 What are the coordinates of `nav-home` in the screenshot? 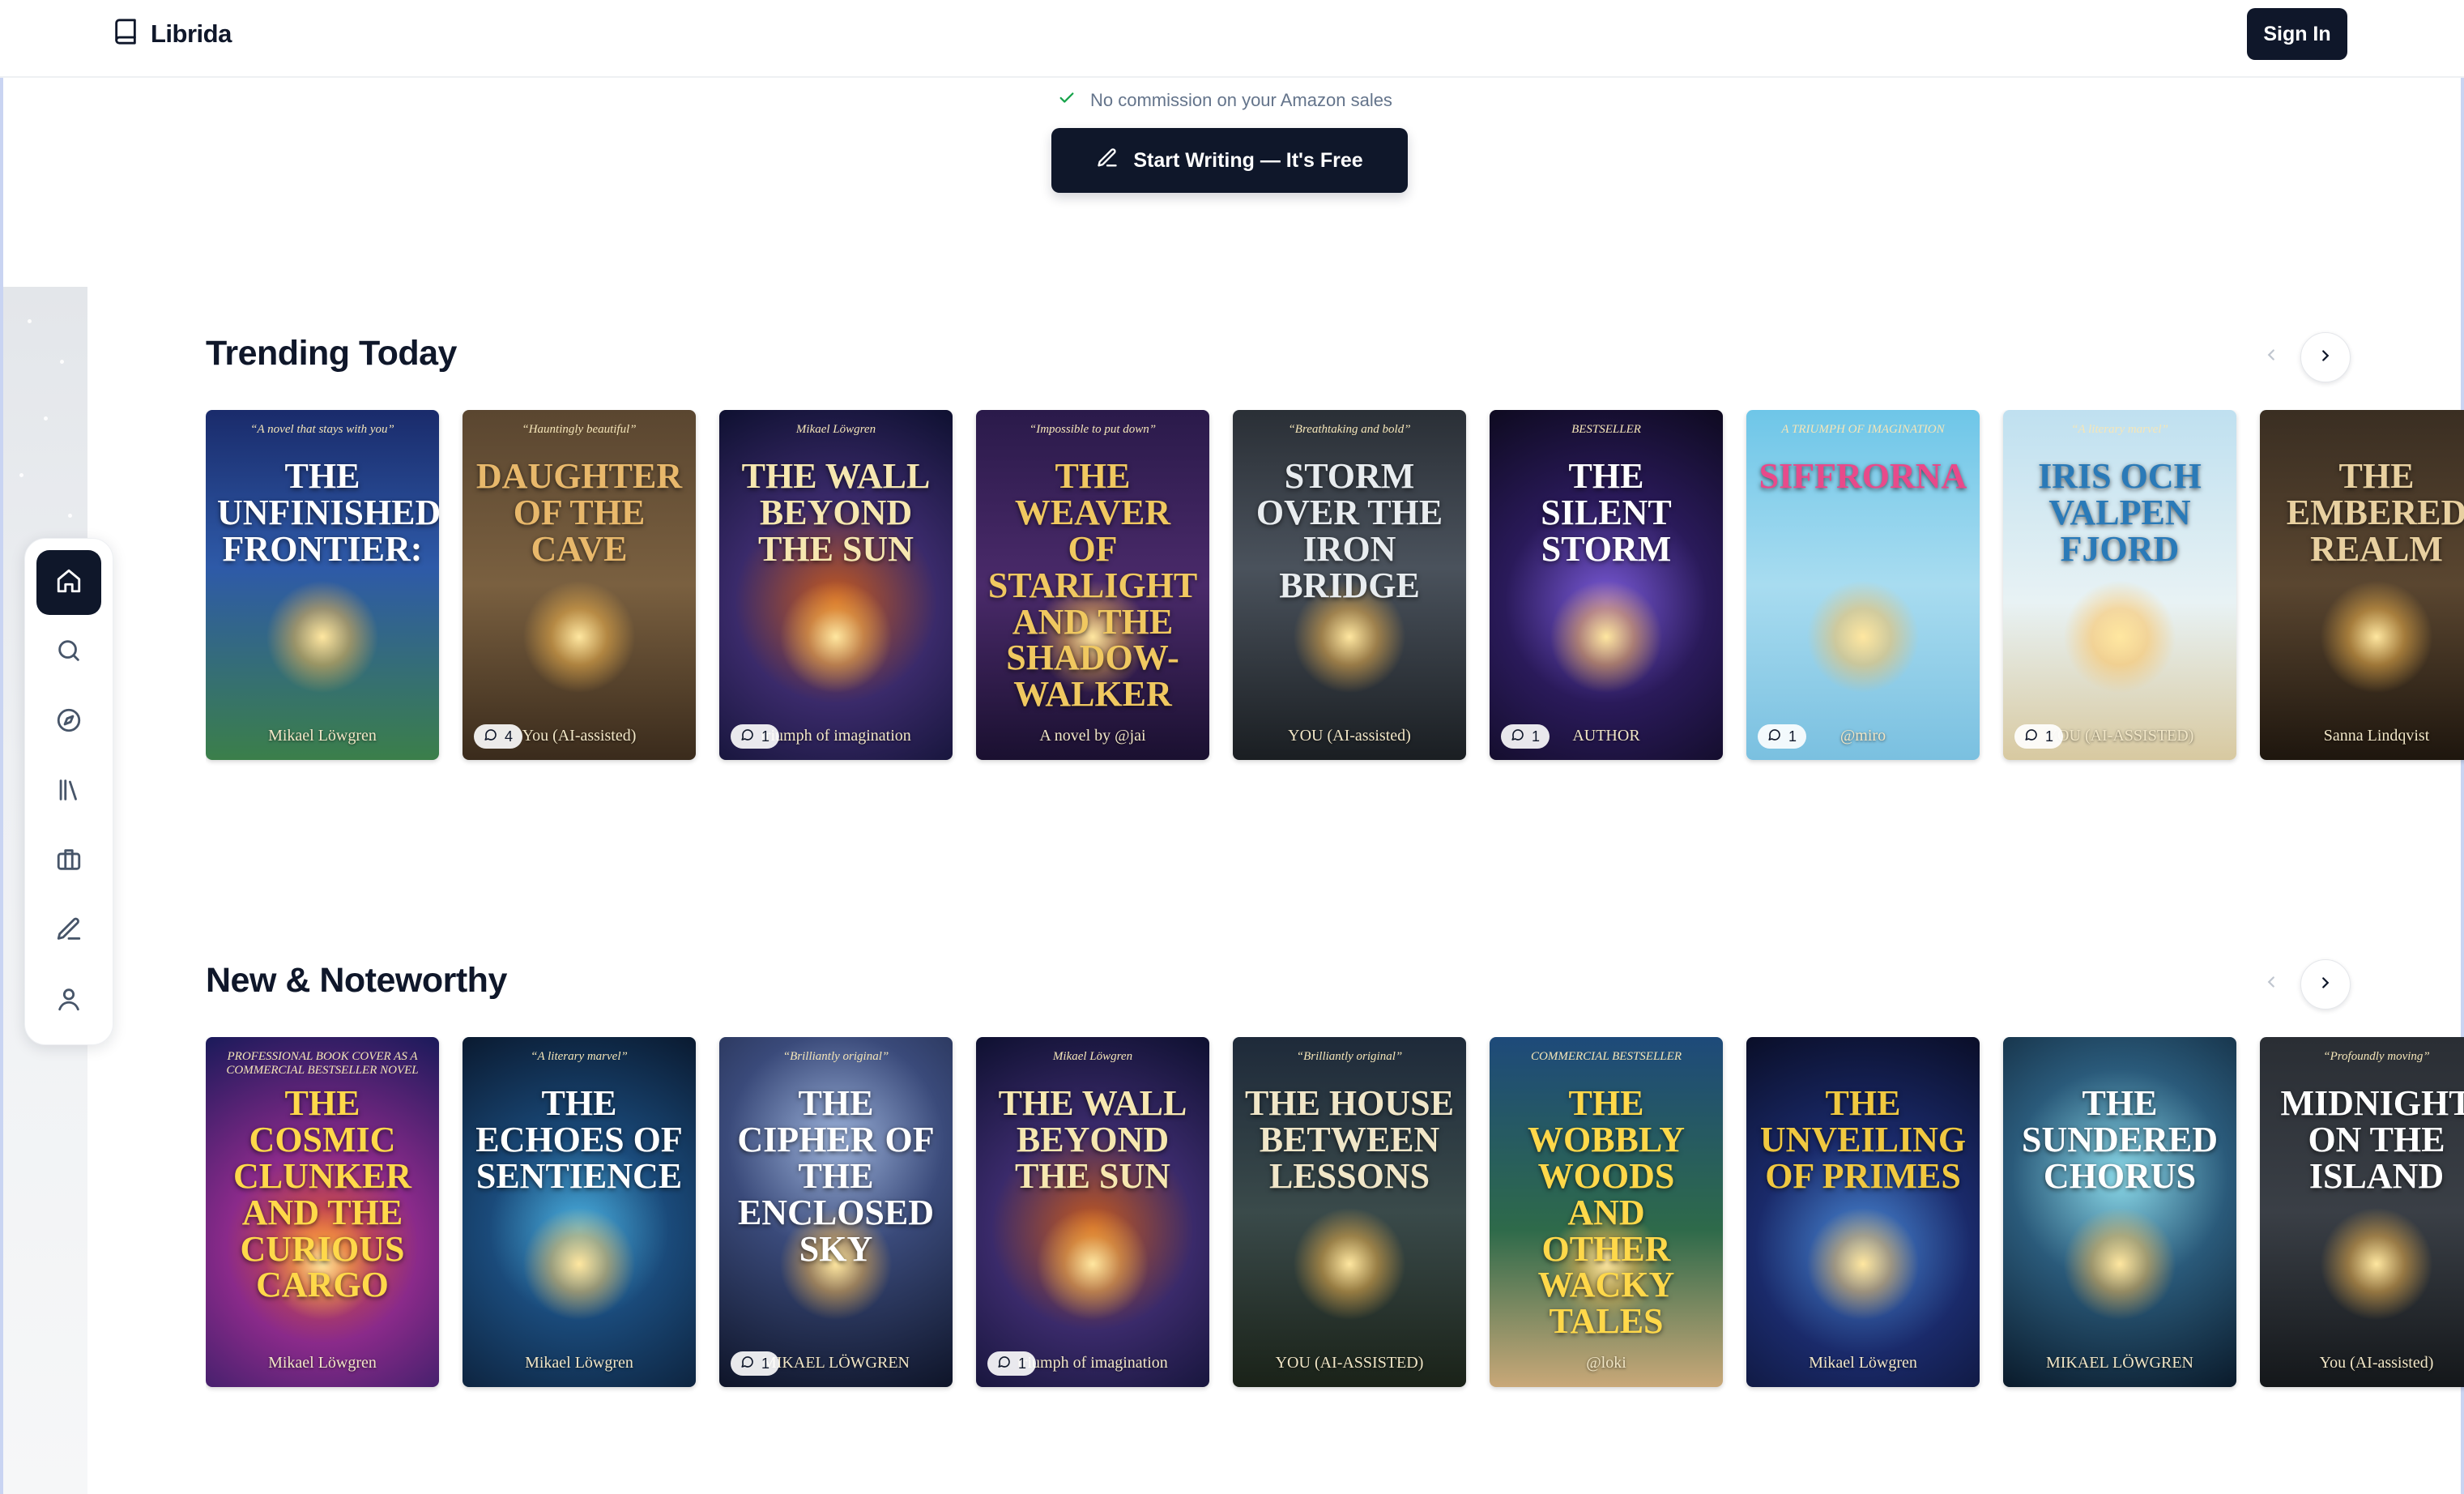 It's located at (68, 582).